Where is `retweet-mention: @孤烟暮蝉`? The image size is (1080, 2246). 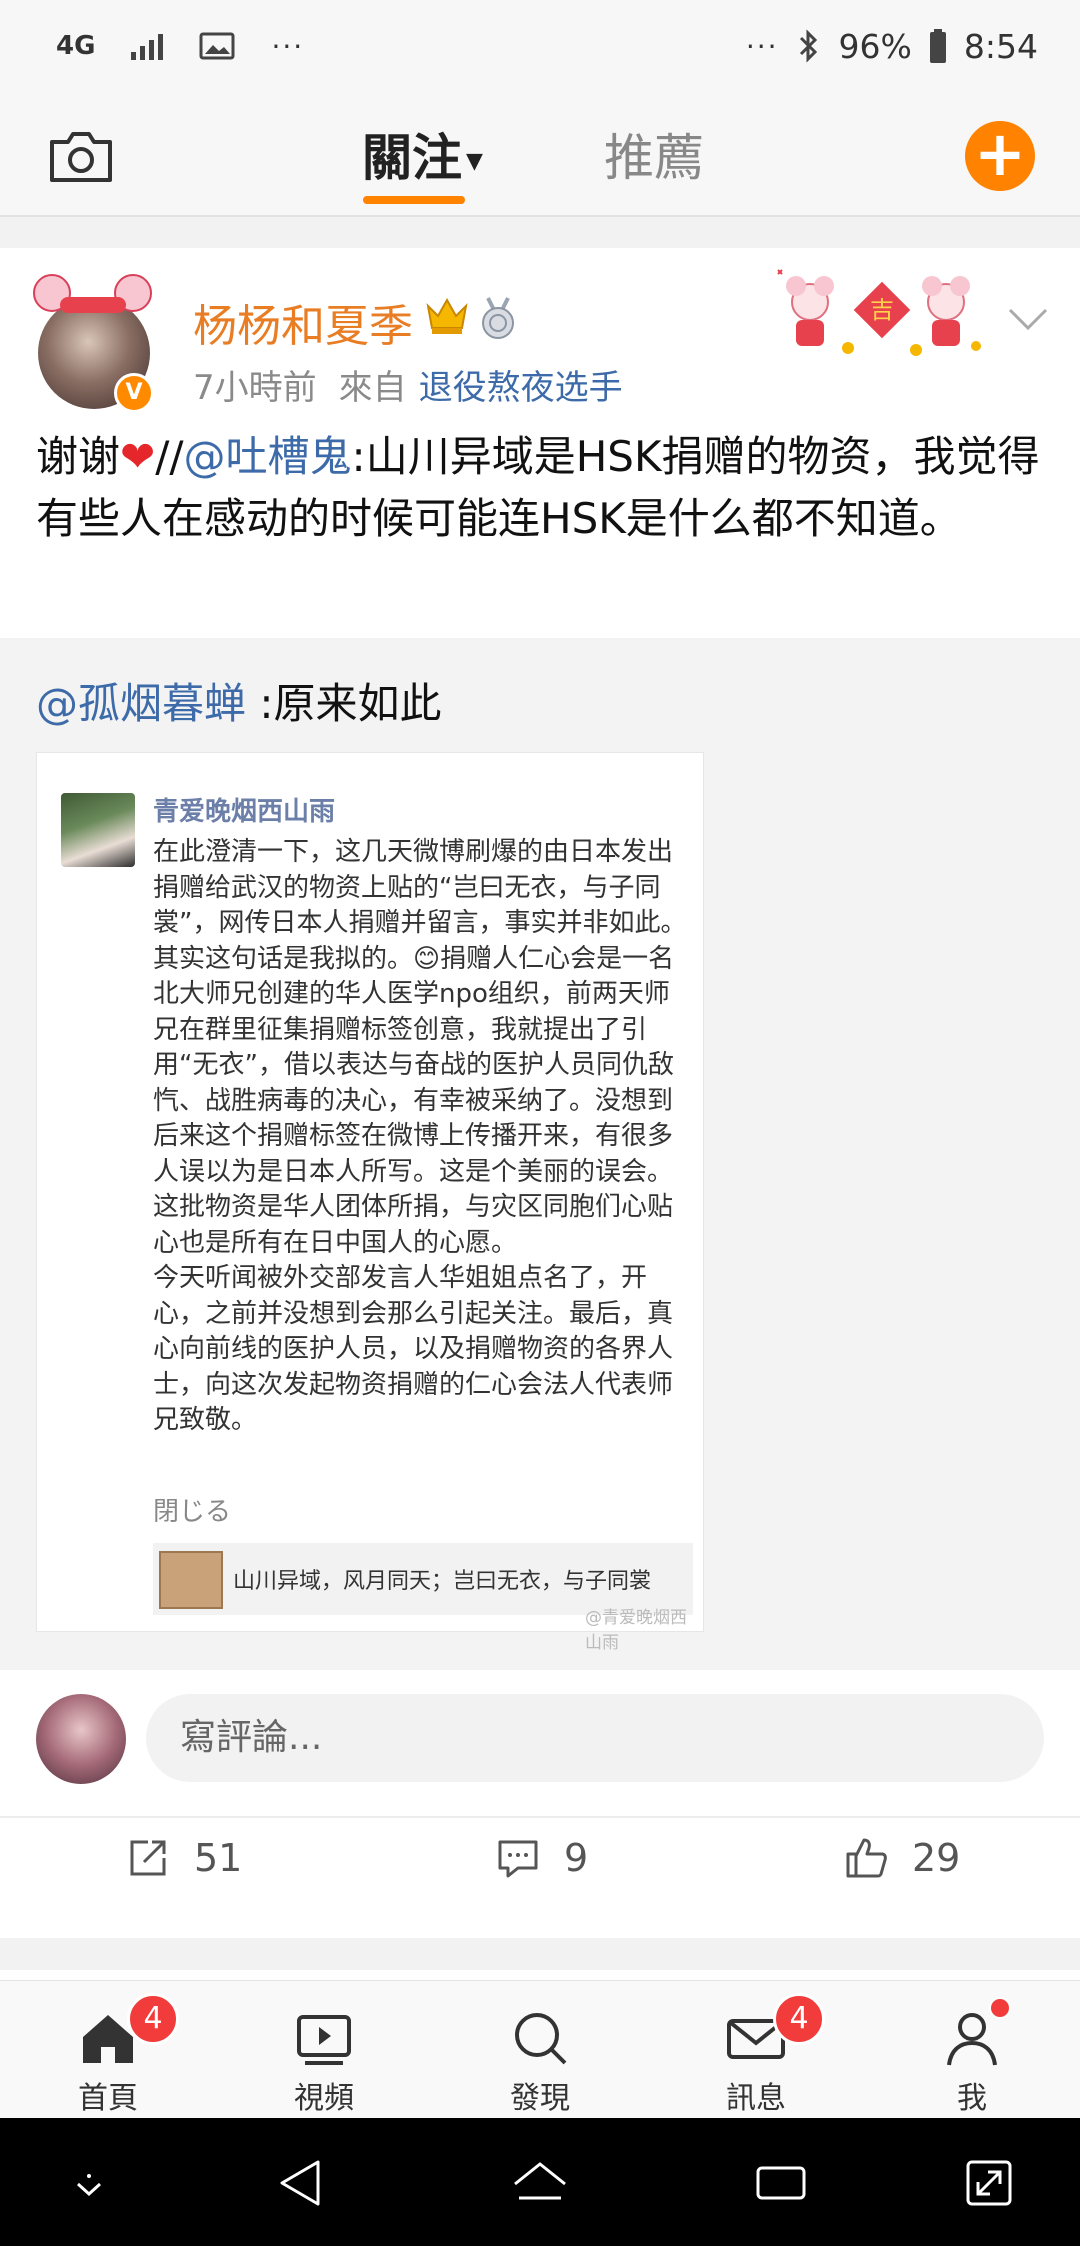
retweet-mention: @孤烟暮蝉 is located at coordinates (141, 703).